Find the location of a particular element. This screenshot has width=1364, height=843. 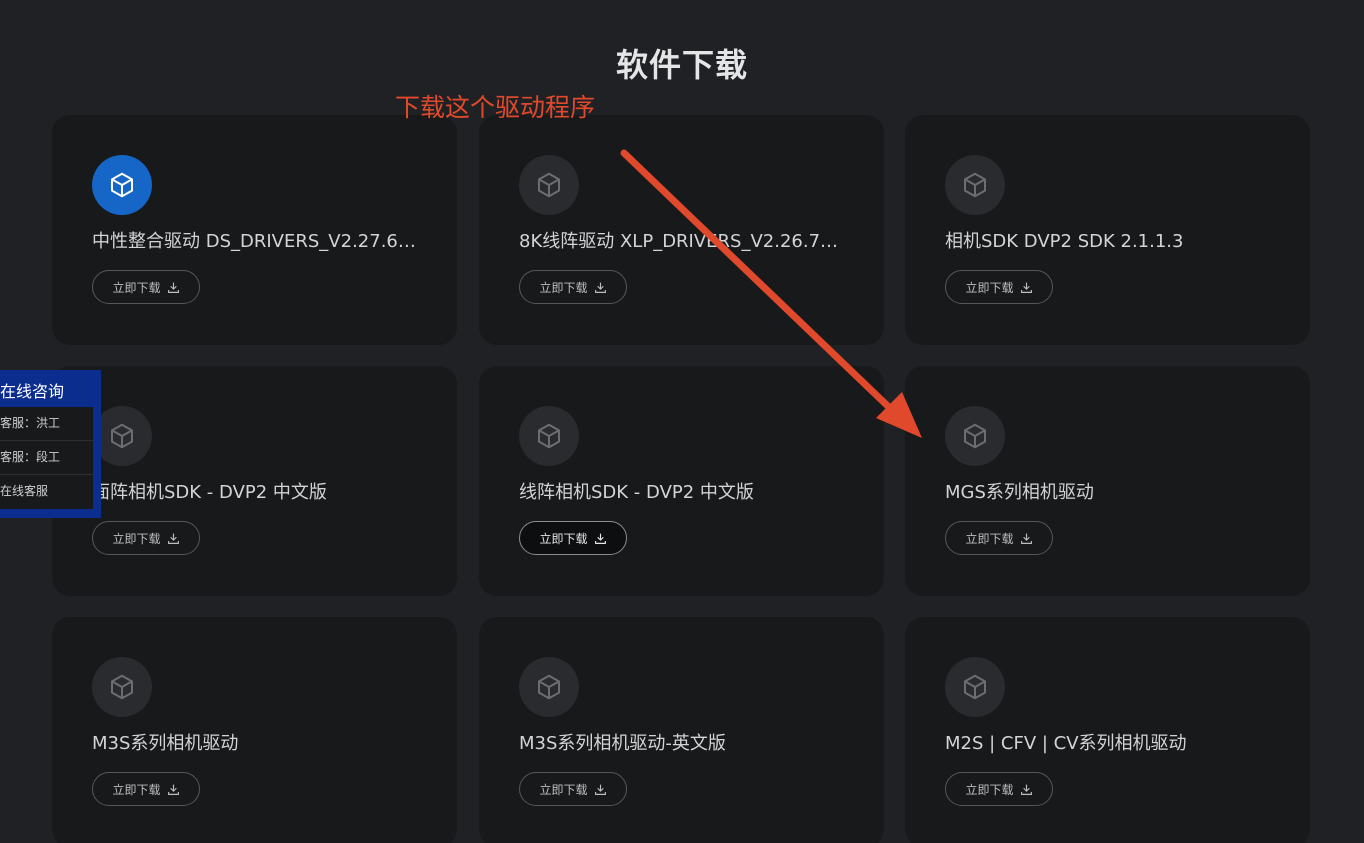

download-card: 中性整合驱动 DS_DRIVERS_V2.27.6… 立即下载 is located at coordinates (254, 230).